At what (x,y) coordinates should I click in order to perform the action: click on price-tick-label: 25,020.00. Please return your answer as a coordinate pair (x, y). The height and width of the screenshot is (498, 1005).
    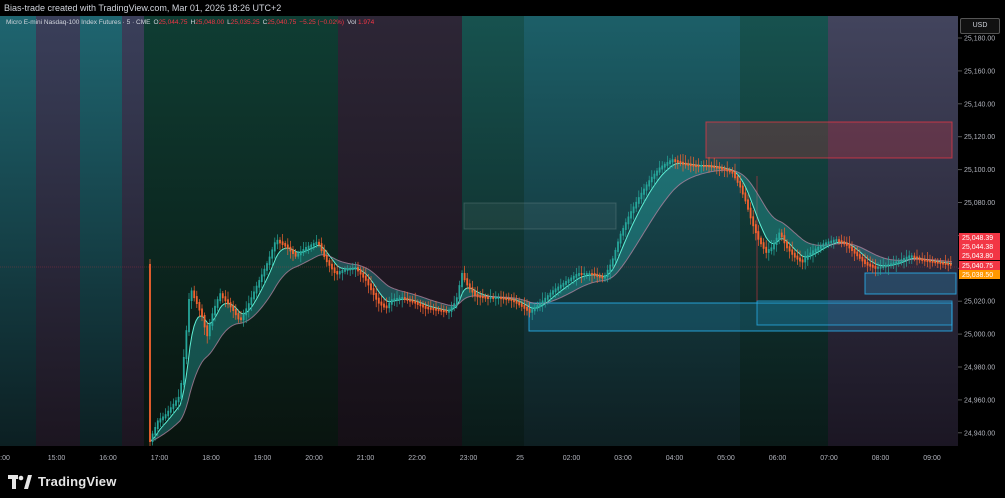
    Looking at the image, I should click on (979, 302).